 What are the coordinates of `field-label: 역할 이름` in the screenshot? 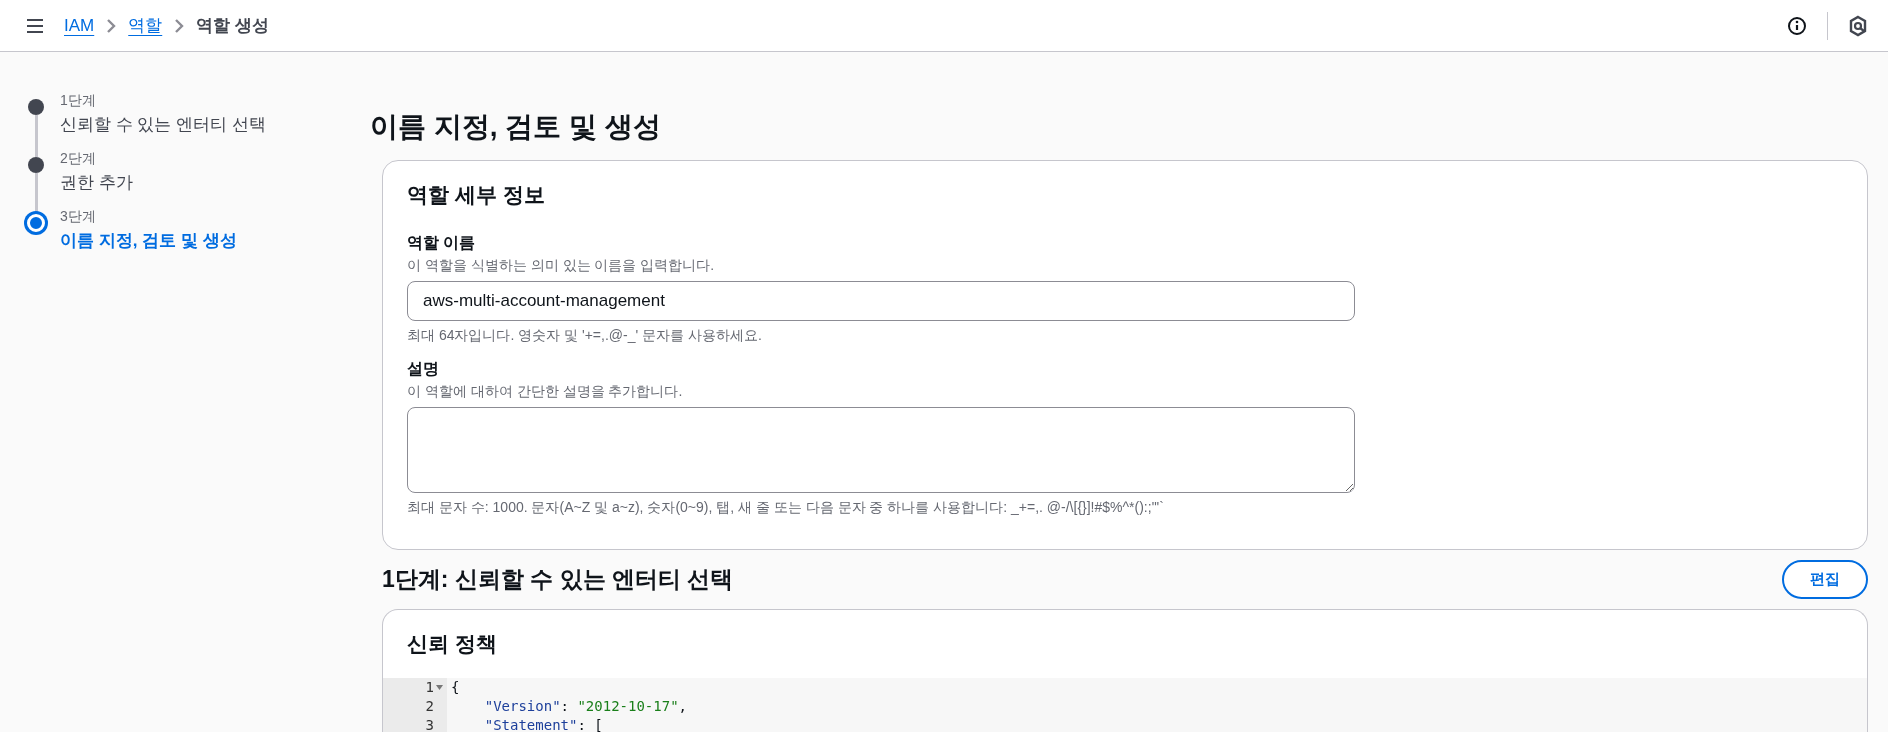 It's located at (442, 243).